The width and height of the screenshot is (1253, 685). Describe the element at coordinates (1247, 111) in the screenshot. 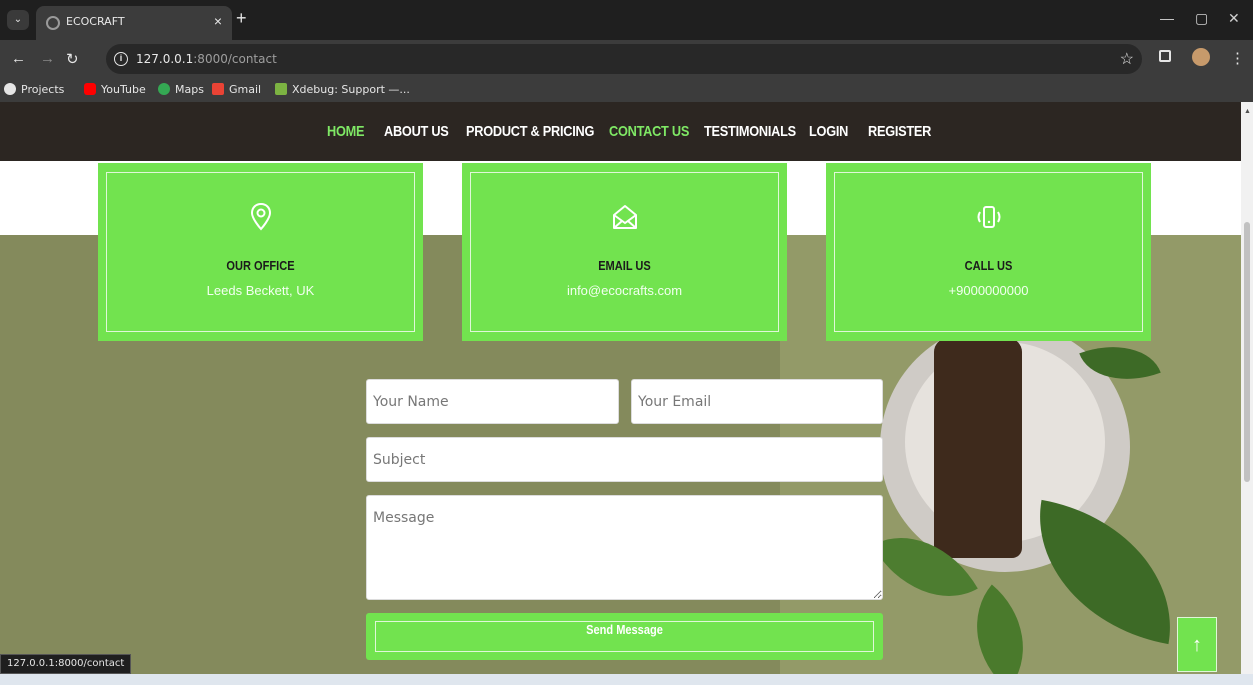

I see `scroll-up-icon: ▲` at that location.